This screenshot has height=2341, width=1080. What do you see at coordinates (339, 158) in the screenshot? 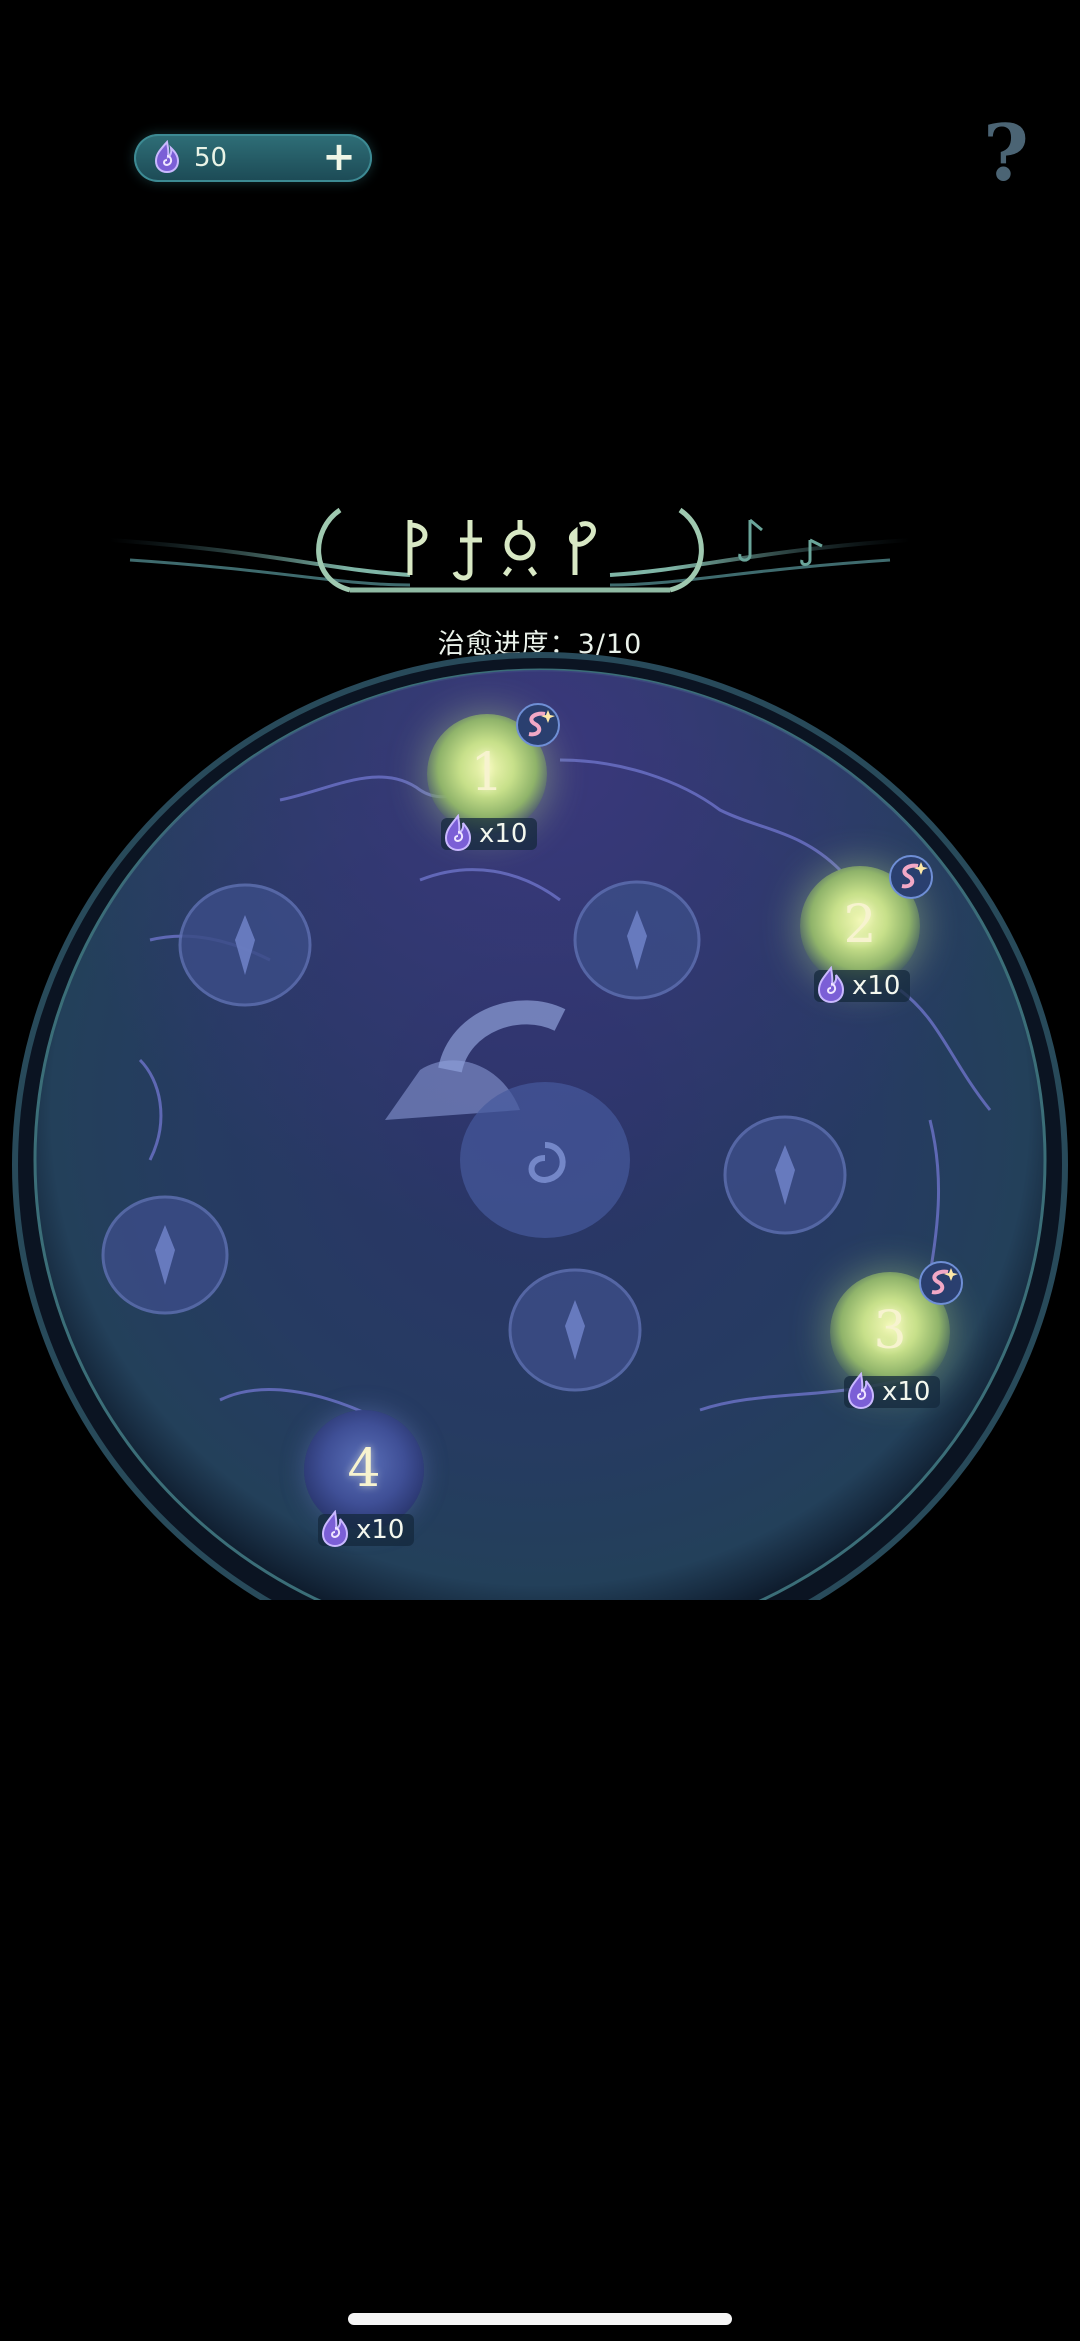
I see `add-currency-button: +` at bounding box center [339, 158].